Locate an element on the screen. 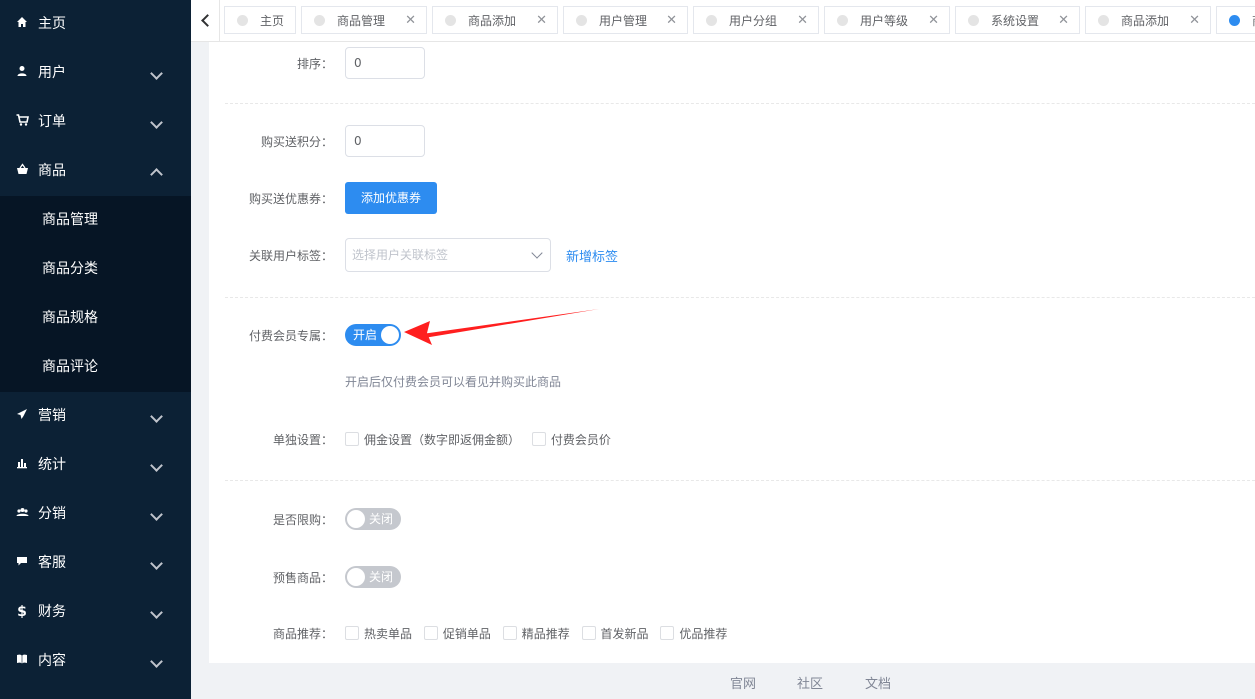 Image resolution: width=1255 pixels, height=699 pixels. sidebar-item-user: 用户 is located at coordinates (95, 73).